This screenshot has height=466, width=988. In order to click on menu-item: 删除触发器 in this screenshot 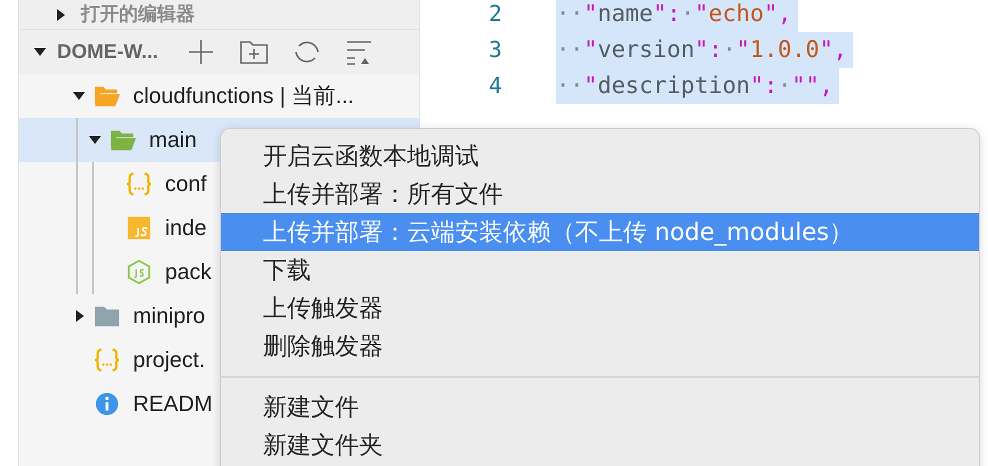, I will do `click(600, 346)`.